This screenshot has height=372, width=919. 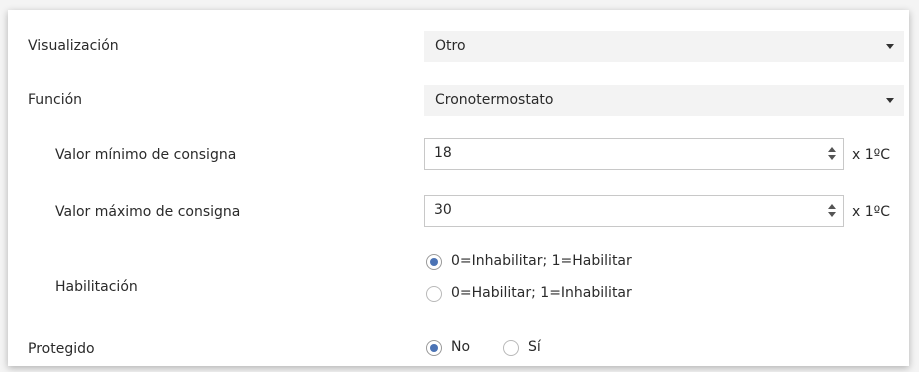 I want to click on protegido-option-no-label: No, so click(x=461, y=347).